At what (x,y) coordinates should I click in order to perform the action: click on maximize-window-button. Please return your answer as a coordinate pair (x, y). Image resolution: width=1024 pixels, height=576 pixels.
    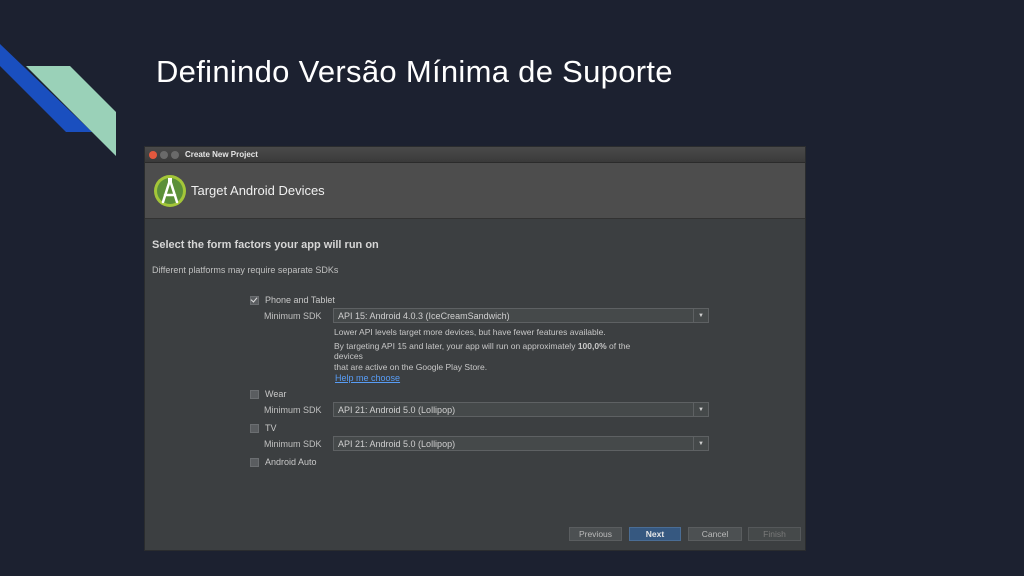
    Looking at the image, I should click on (175, 154).